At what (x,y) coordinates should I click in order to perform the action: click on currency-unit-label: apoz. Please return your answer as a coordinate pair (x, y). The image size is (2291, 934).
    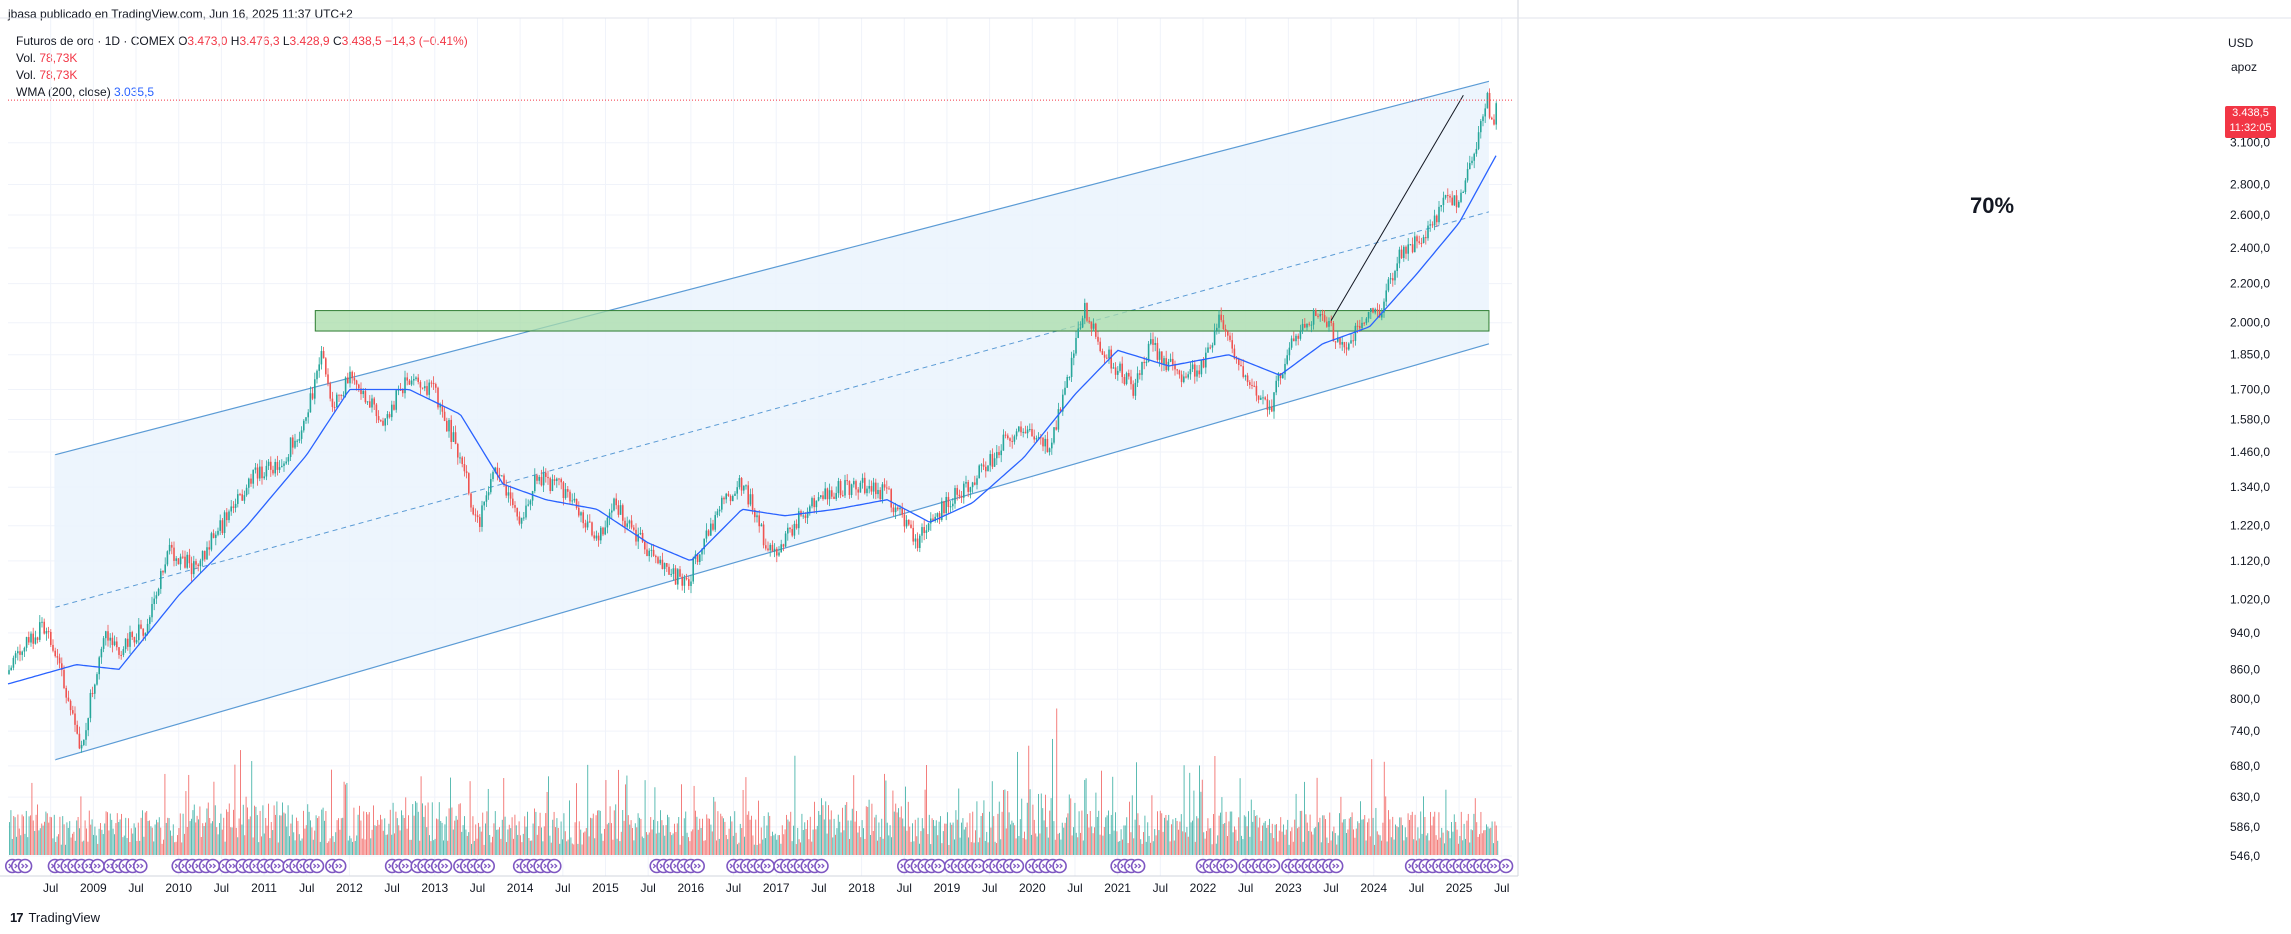
    Looking at the image, I should click on (2244, 67).